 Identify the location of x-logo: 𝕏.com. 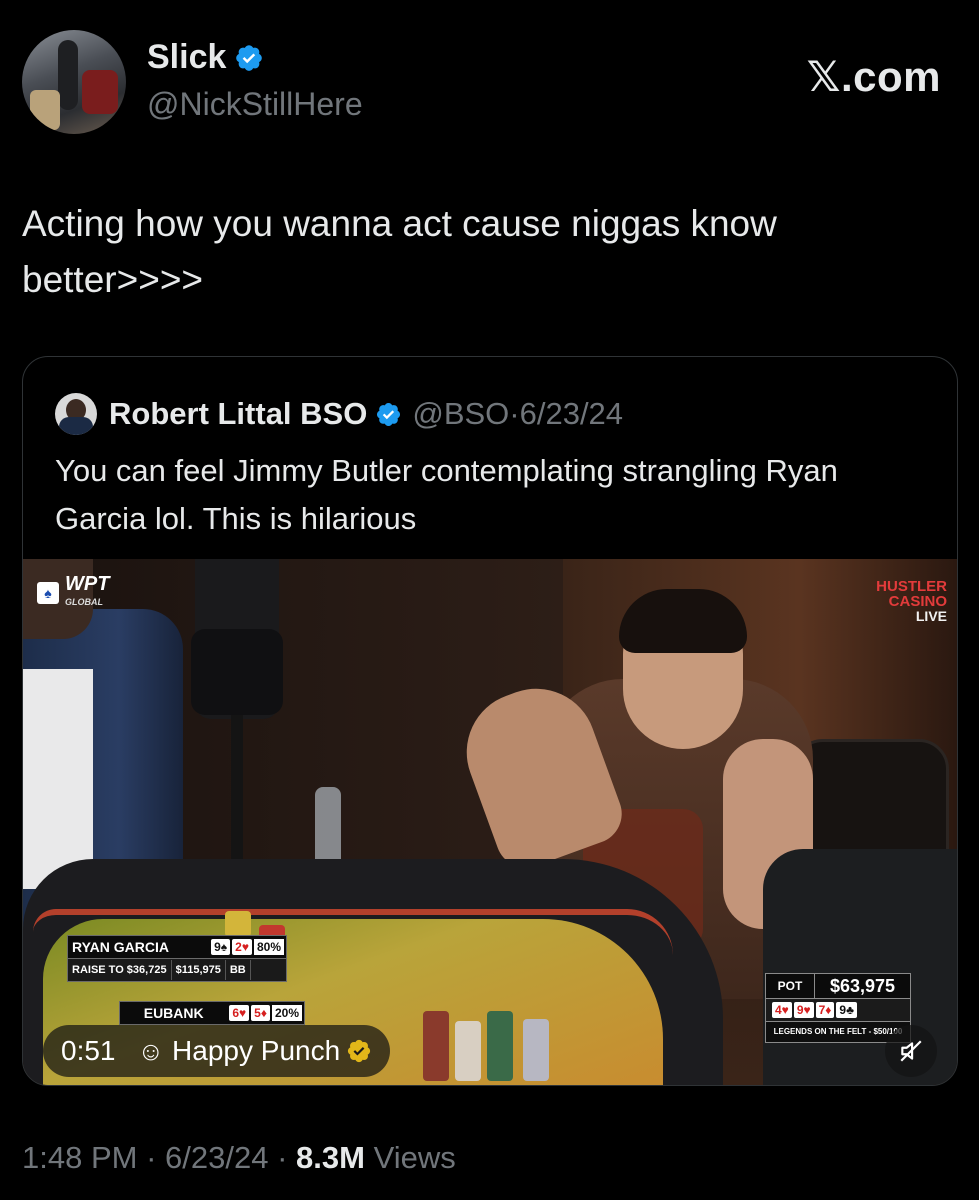
(873, 76).